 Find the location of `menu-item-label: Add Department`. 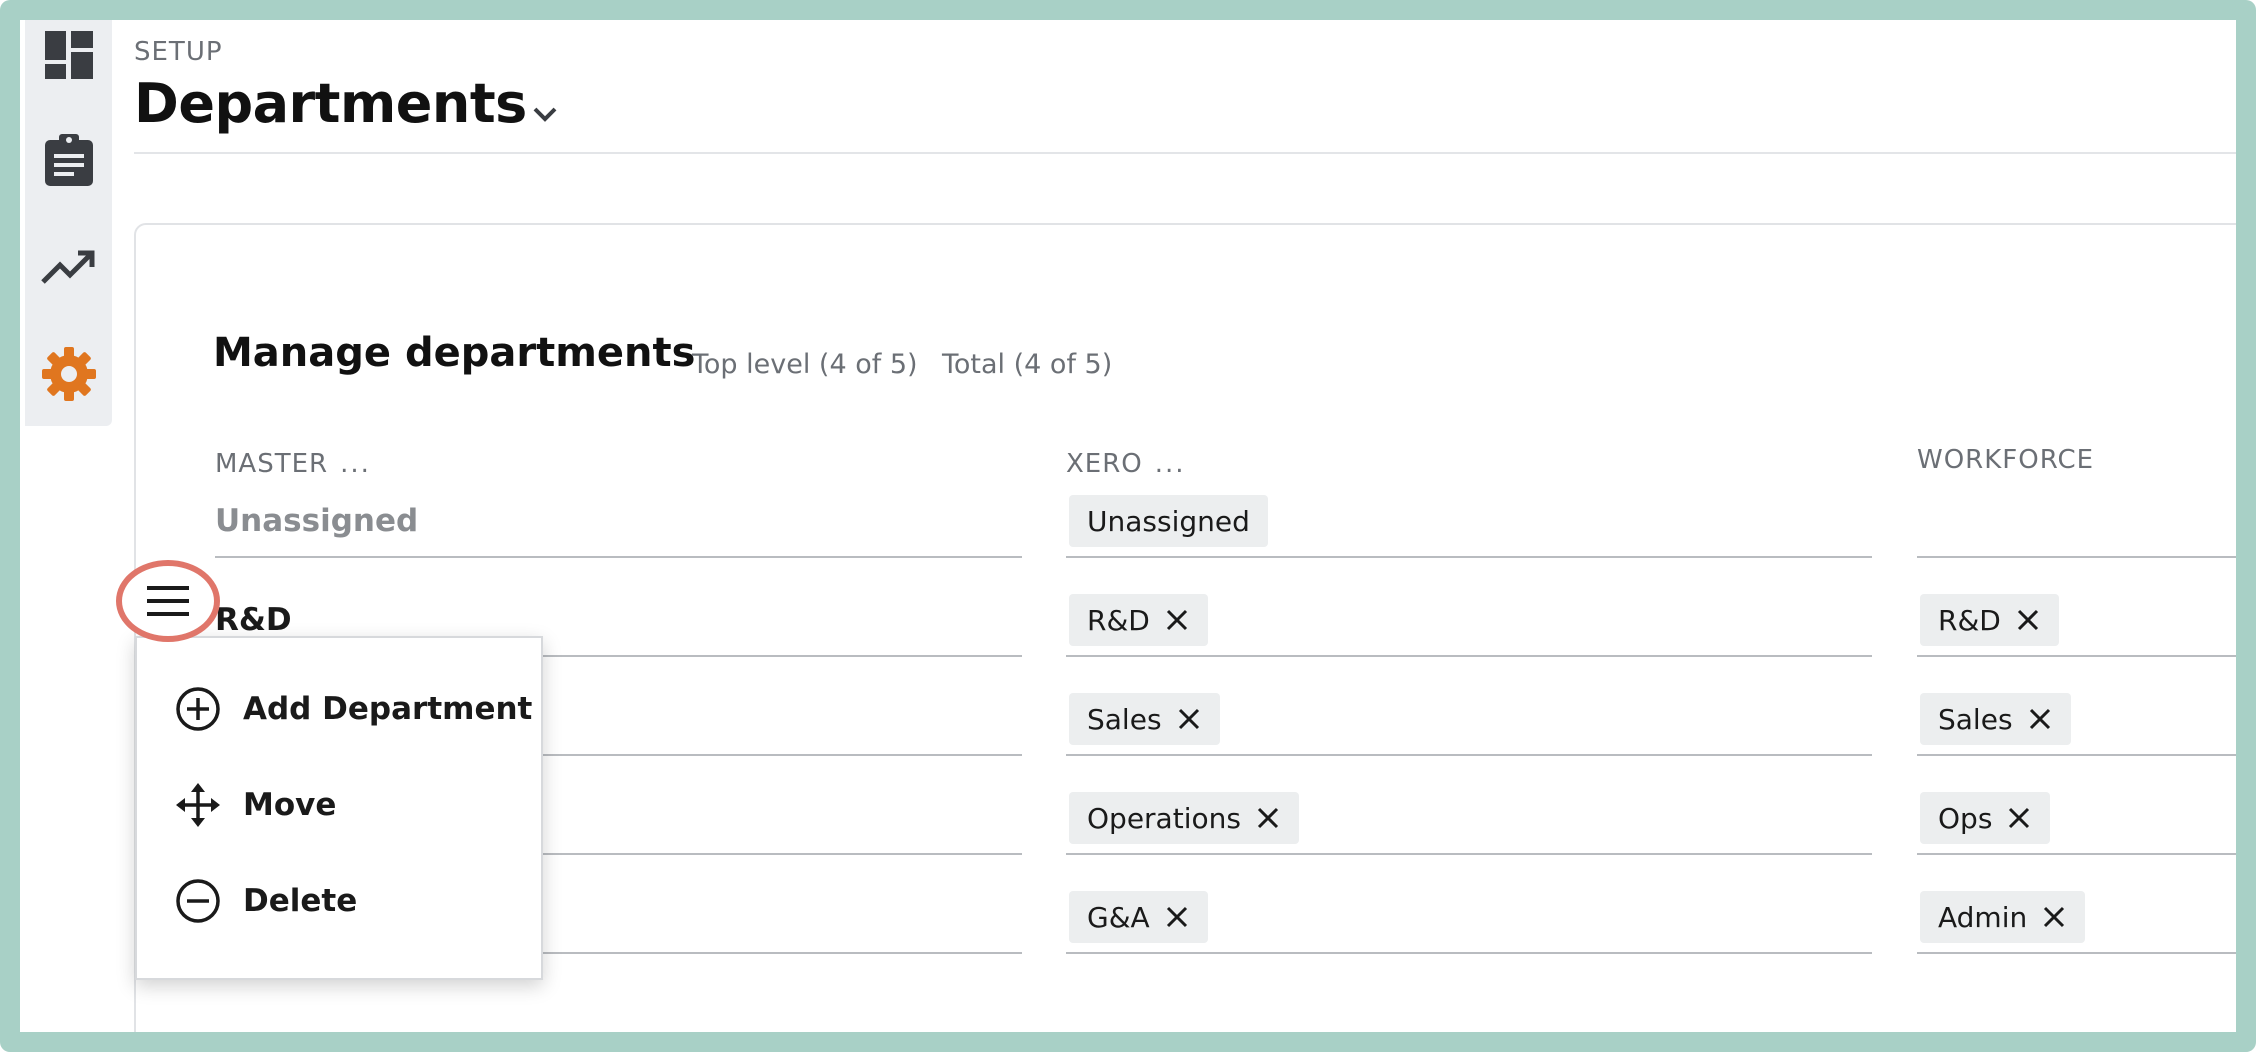

menu-item-label: Add Department is located at coordinates (388, 709).